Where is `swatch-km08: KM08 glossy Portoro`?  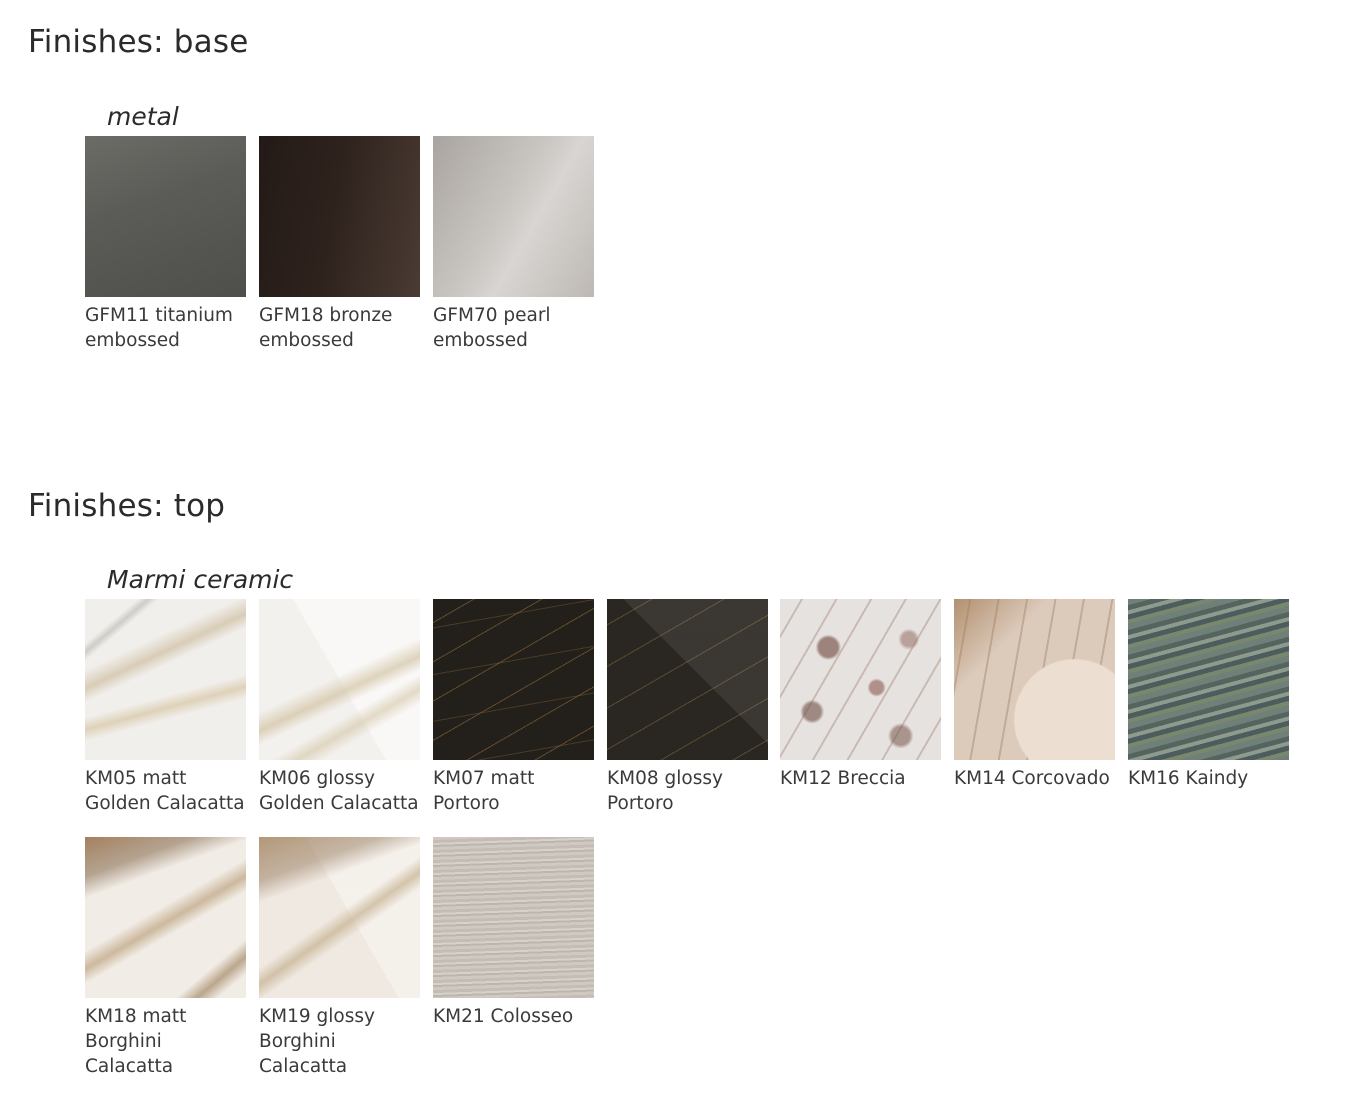 swatch-km08: KM08 glossy Portoro is located at coordinates (687, 707).